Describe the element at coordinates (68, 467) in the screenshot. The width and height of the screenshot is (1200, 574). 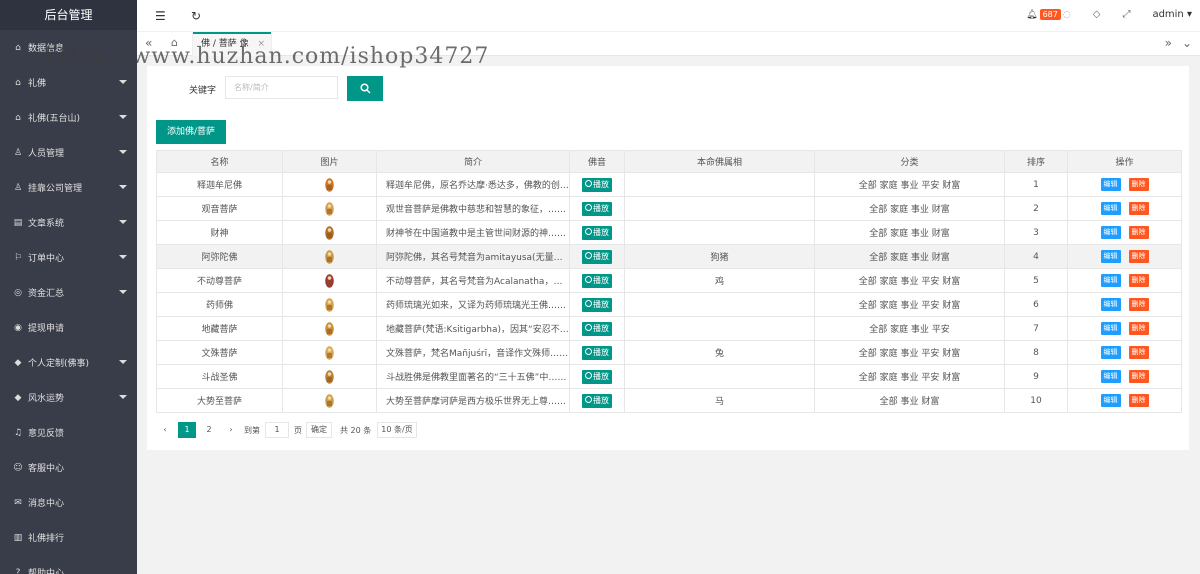
I see `sidebar-item: ☺ 客服中心` at that location.